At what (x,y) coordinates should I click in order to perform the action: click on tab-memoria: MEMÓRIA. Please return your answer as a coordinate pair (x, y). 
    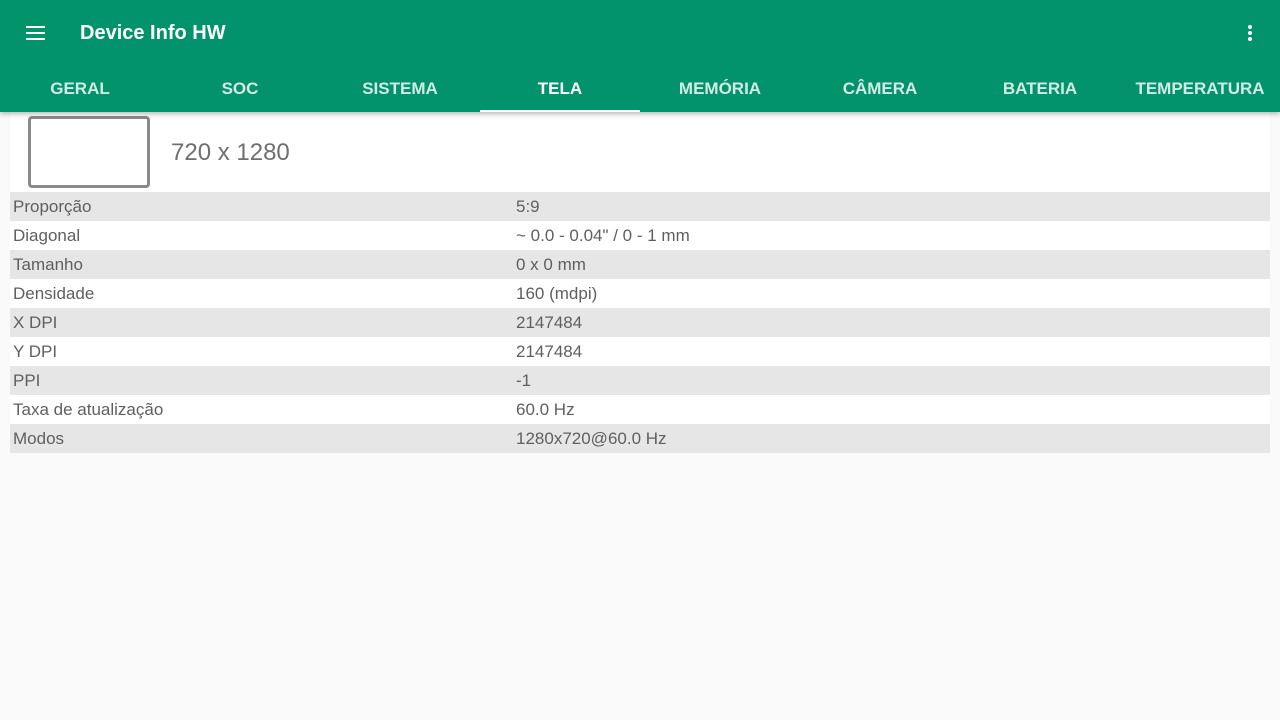
    Looking at the image, I should click on (720, 89).